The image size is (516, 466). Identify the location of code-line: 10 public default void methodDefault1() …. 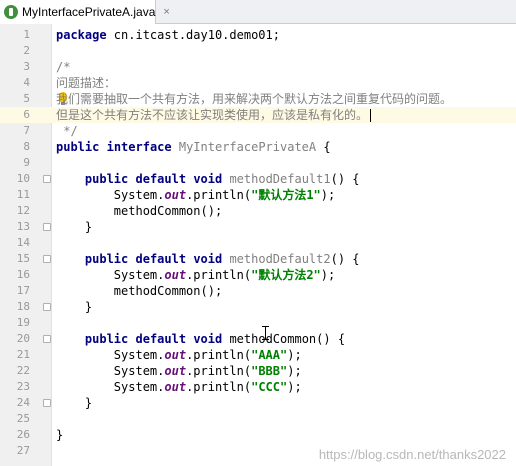
(258, 179).